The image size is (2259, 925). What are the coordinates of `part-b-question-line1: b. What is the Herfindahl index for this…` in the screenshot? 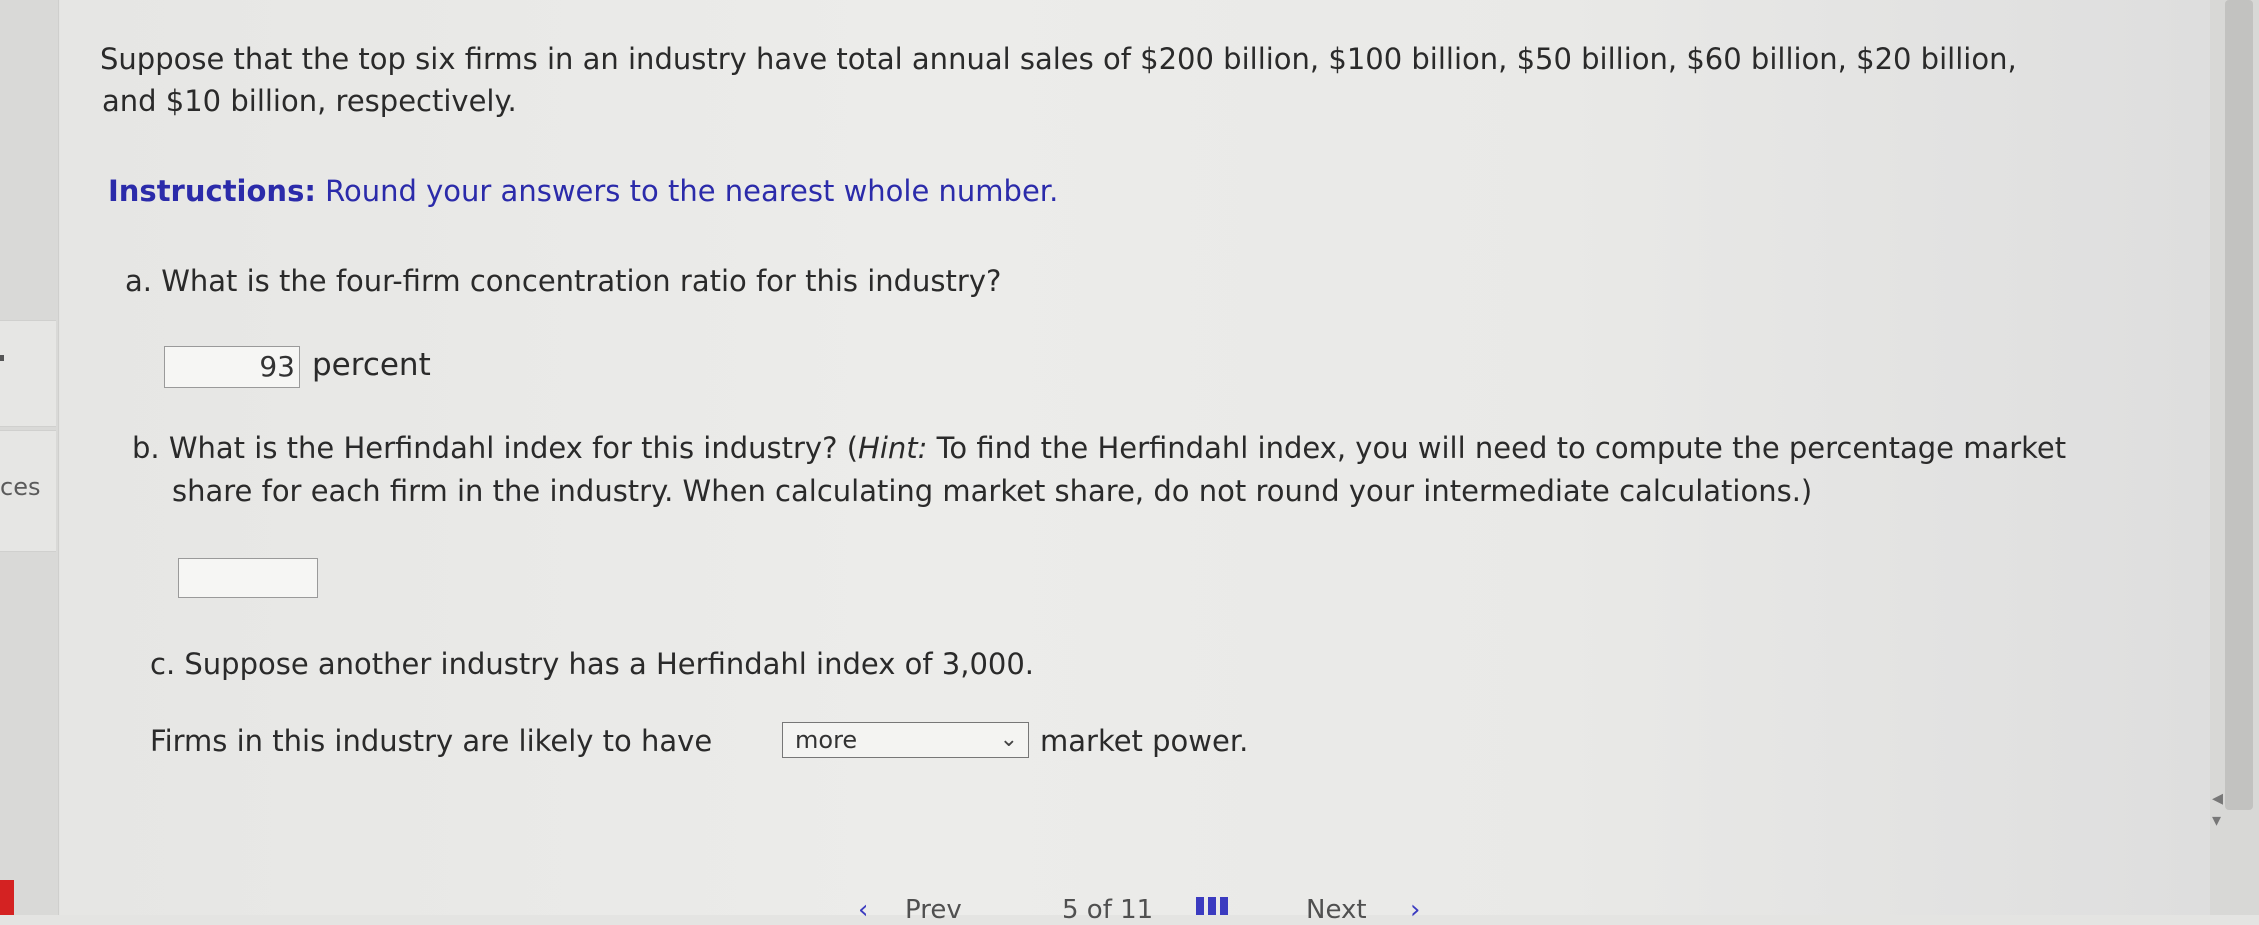 It's located at (1099, 448).